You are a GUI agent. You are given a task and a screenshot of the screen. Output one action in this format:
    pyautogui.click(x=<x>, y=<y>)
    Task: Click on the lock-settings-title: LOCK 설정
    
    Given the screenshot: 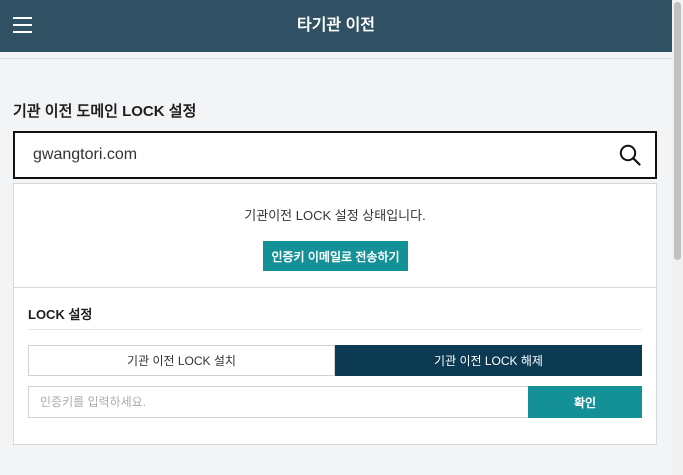 What is the action you would take?
    pyautogui.click(x=60, y=314)
    